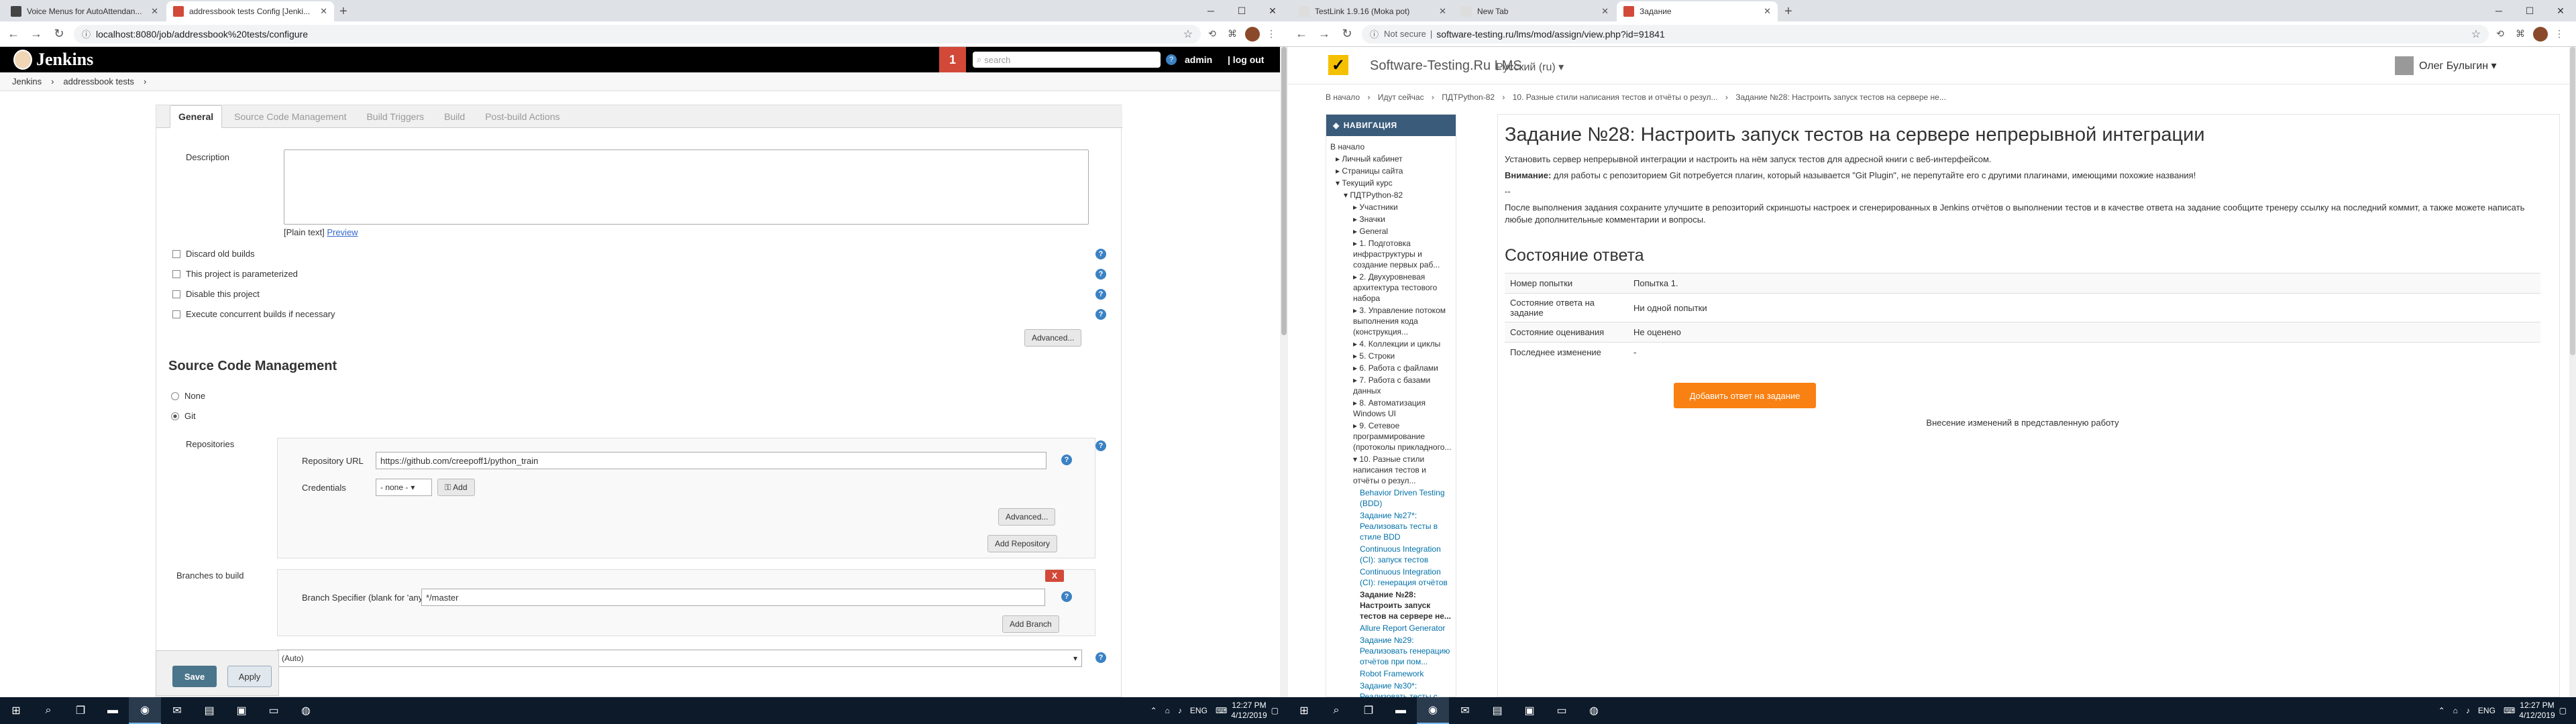 This screenshot has height=724, width=2576. What do you see at coordinates (1198, 59) in the screenshot?
I see `user-link: admin` at bounding box center [1198, 59].